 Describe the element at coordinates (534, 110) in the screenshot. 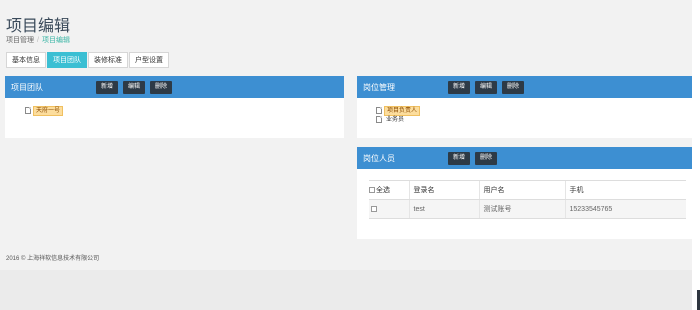

I see `tree-item: 项目负责人` at that location.